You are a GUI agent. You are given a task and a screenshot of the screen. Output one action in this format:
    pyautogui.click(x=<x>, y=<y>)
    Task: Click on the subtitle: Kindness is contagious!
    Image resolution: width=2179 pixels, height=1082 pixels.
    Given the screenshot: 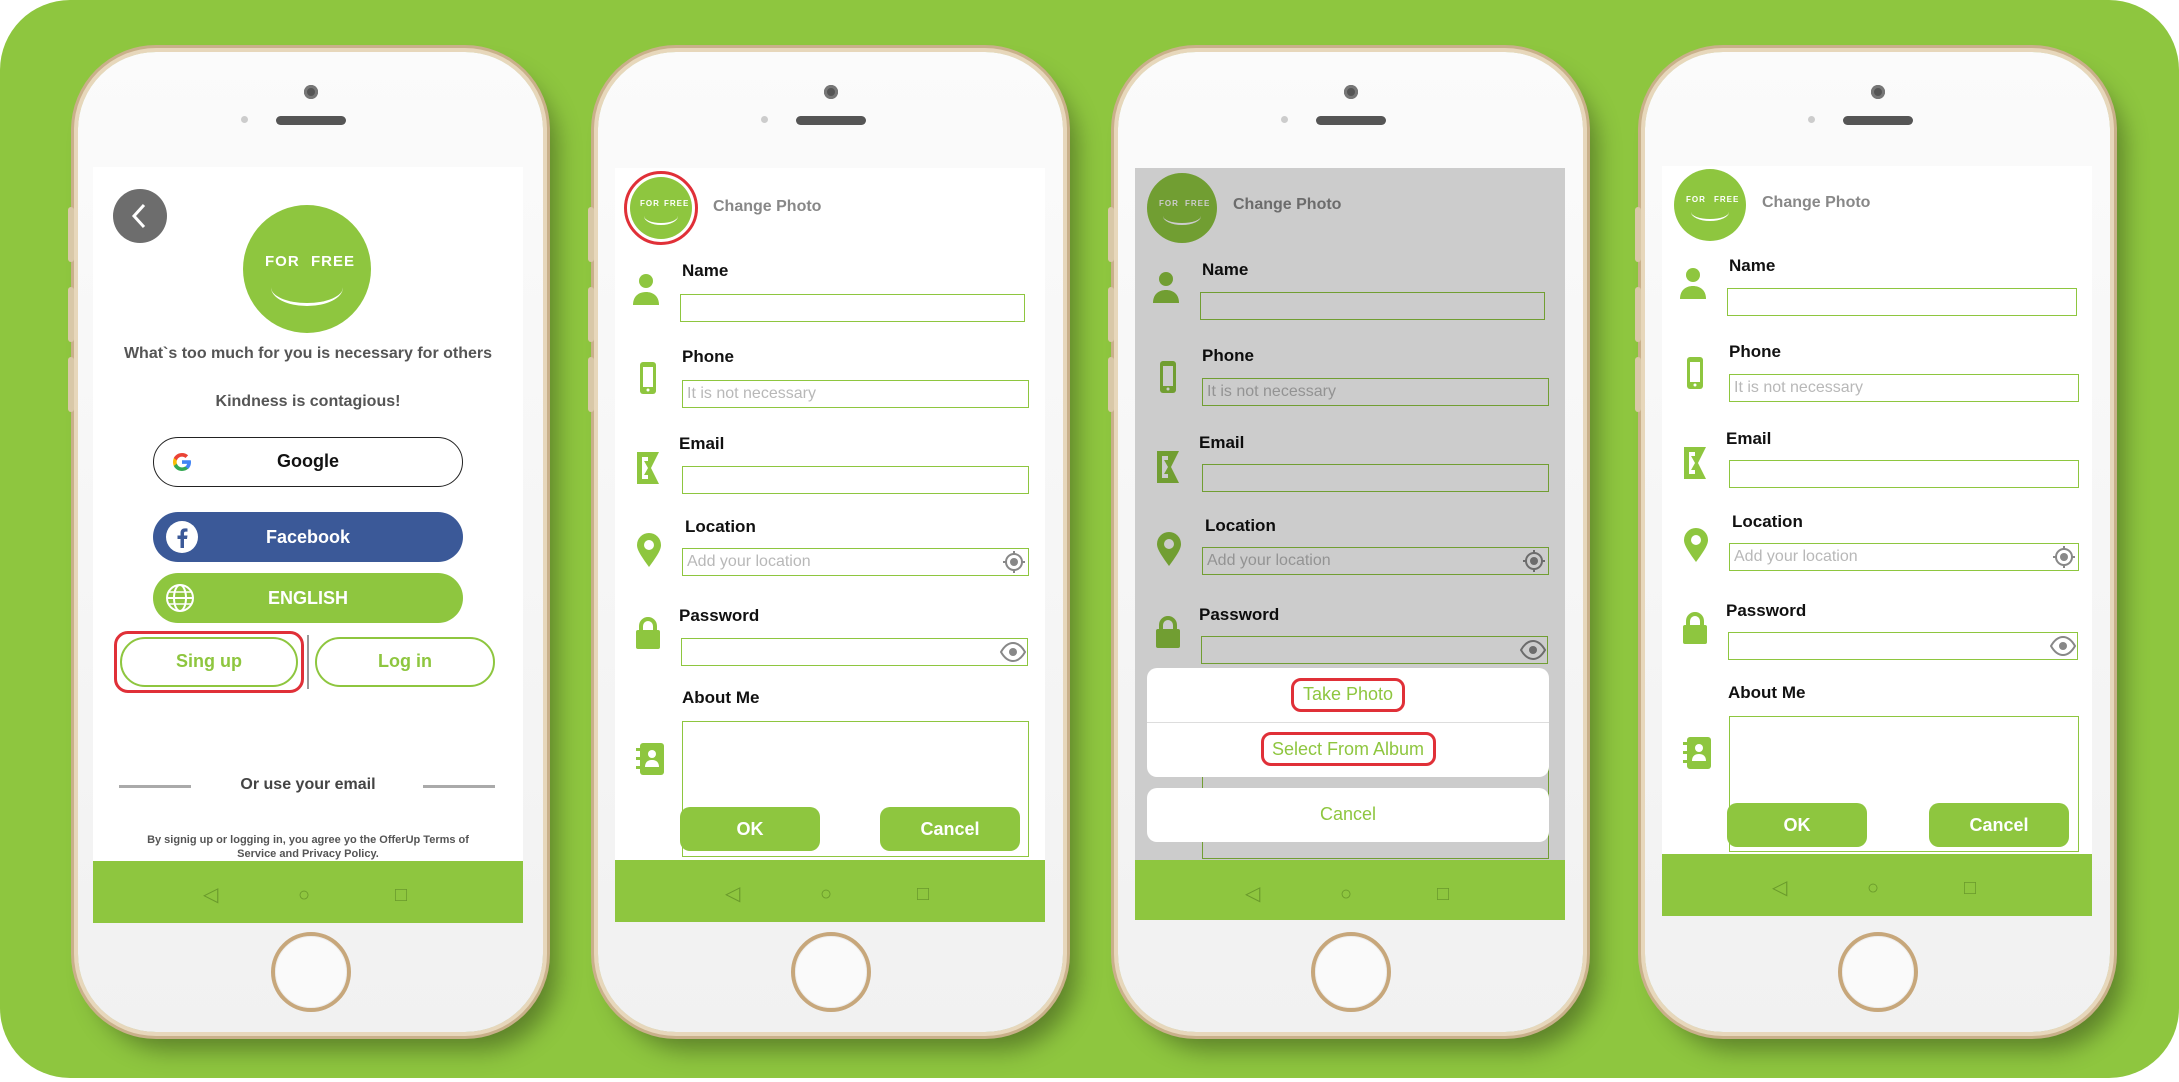 What is the action you would take?
    pyautogui.click(x=308, y=401)
    